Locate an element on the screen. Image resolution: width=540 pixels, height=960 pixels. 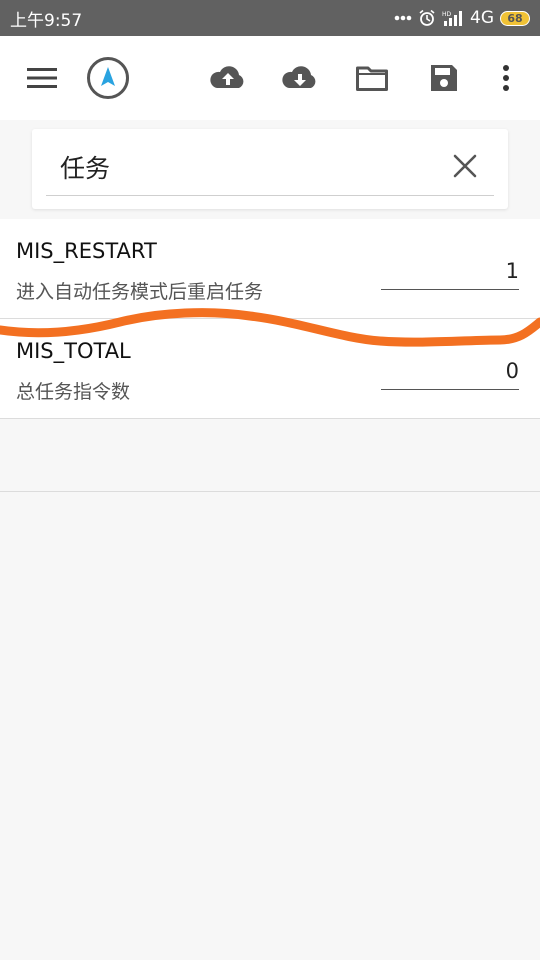
download-cloud-icon is located at coordinates (300, 78).